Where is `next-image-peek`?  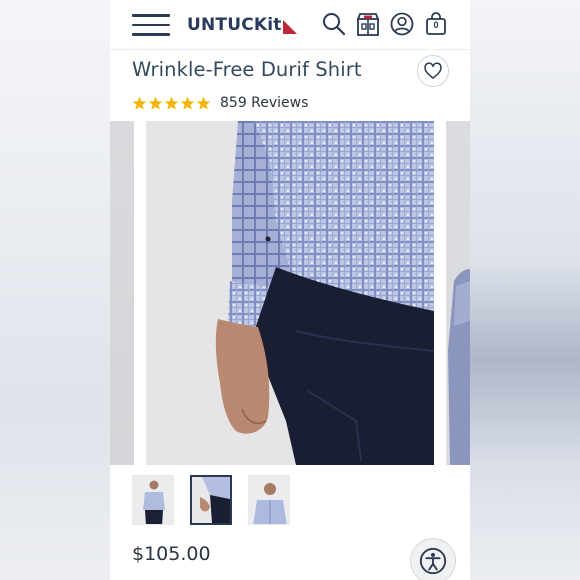
next-image-peek is located at coordinates (458, 293).